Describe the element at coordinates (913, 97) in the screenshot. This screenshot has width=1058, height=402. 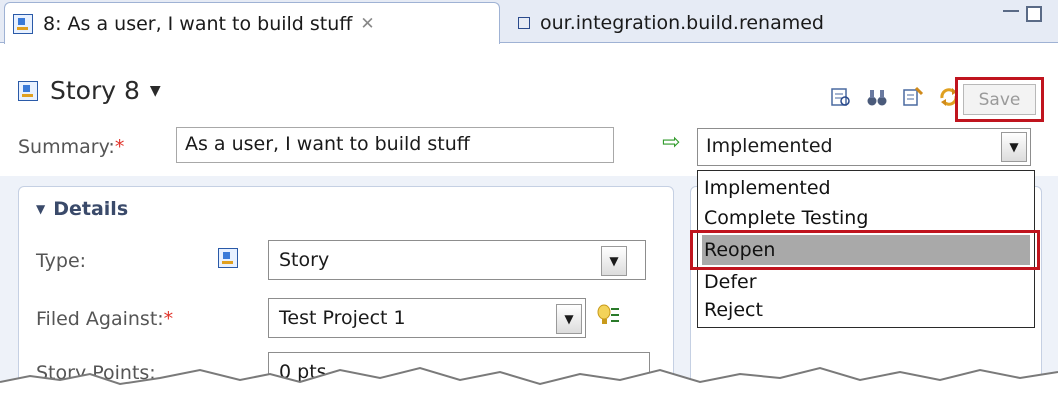
I see `edit-icon` at that location.